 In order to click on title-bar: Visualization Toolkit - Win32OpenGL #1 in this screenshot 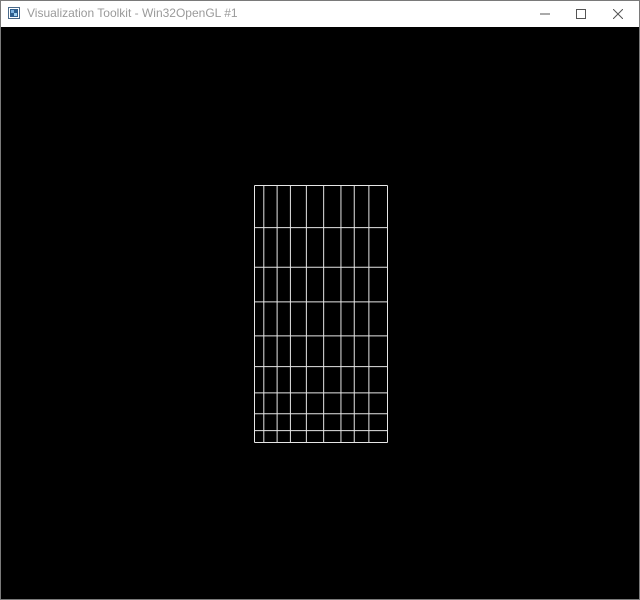, I will do `click(320, 14)`.